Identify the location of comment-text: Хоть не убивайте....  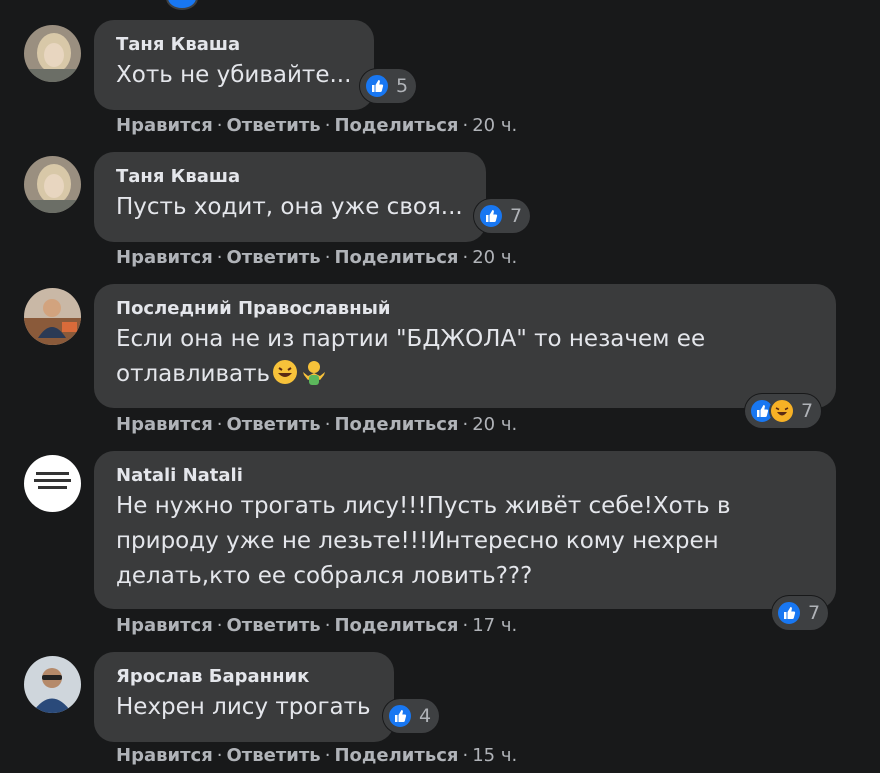
(234, 75).